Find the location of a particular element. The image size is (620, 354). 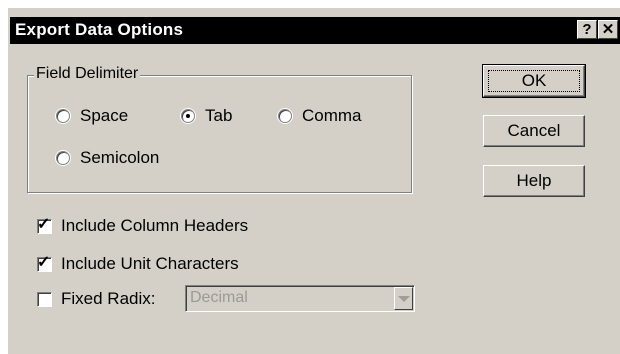

radio-tab-label: Tab is located at coordinates (219, 115).